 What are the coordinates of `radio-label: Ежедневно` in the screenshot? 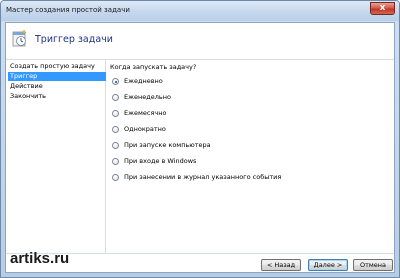 It's located at (143, 81).